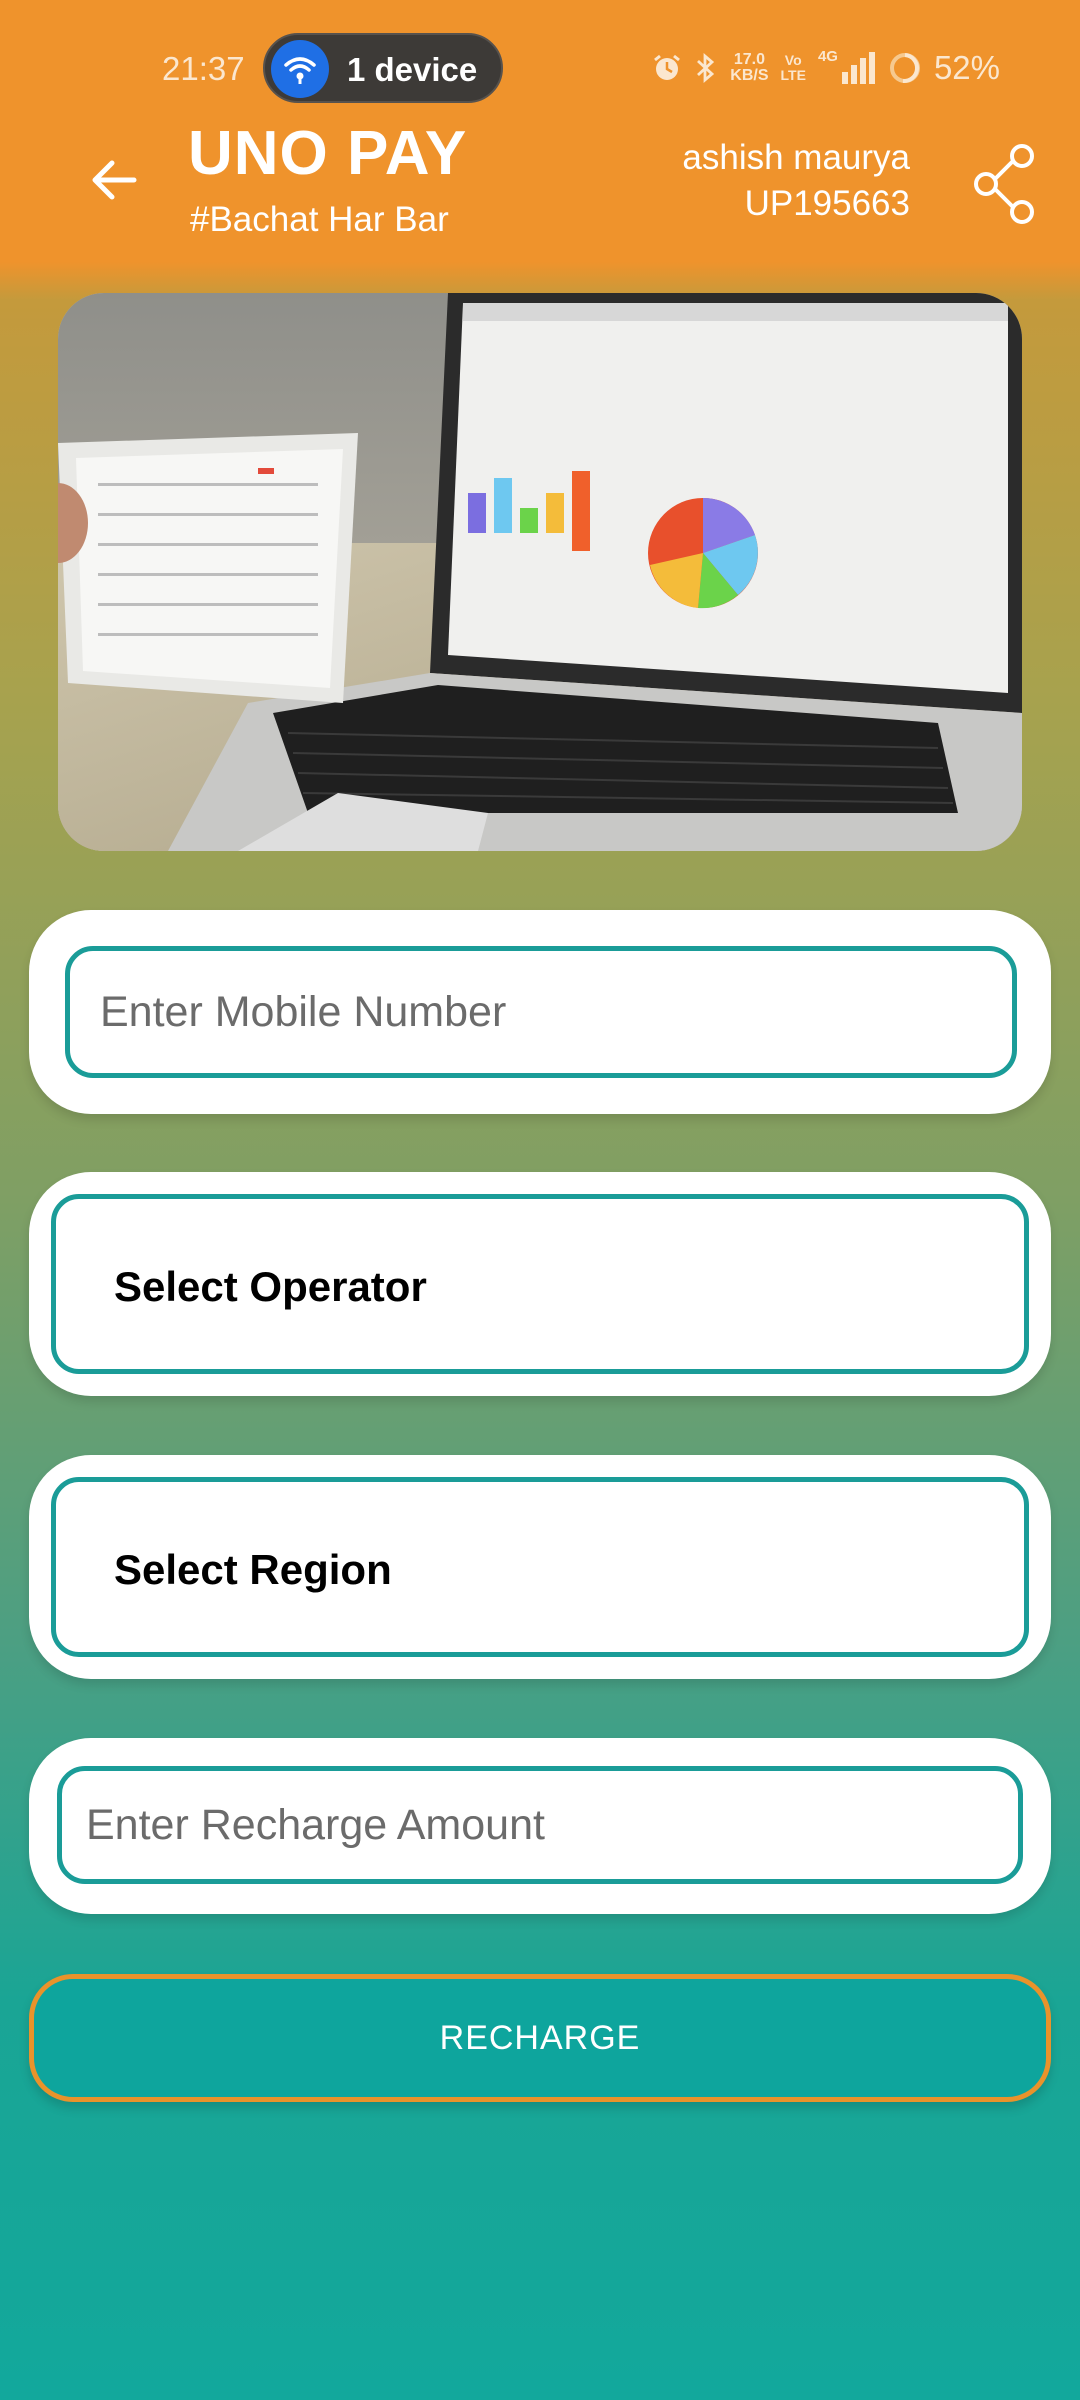  I want to click on recharge-button: RECHARGE, so click(540, 2038).